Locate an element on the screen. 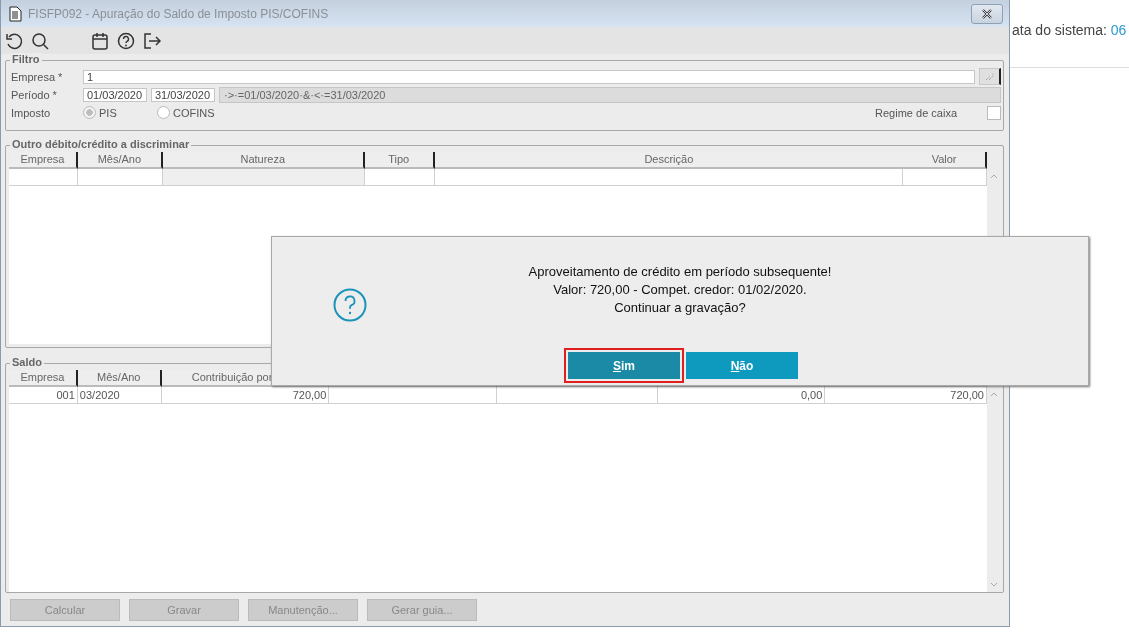  empresa-field: 1 is located at coordinates (529, 76).